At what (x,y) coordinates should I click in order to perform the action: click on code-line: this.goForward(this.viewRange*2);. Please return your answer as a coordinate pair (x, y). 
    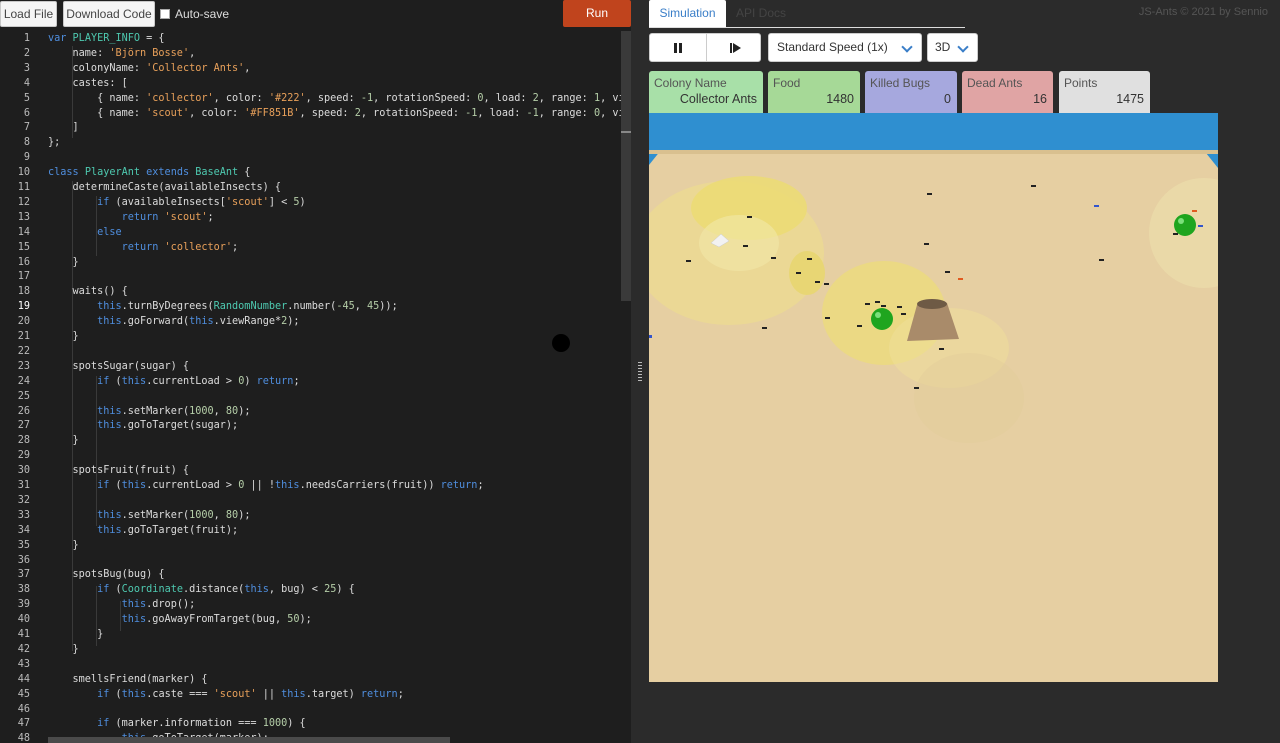
    Looking at the image, I should click on (173, 321).